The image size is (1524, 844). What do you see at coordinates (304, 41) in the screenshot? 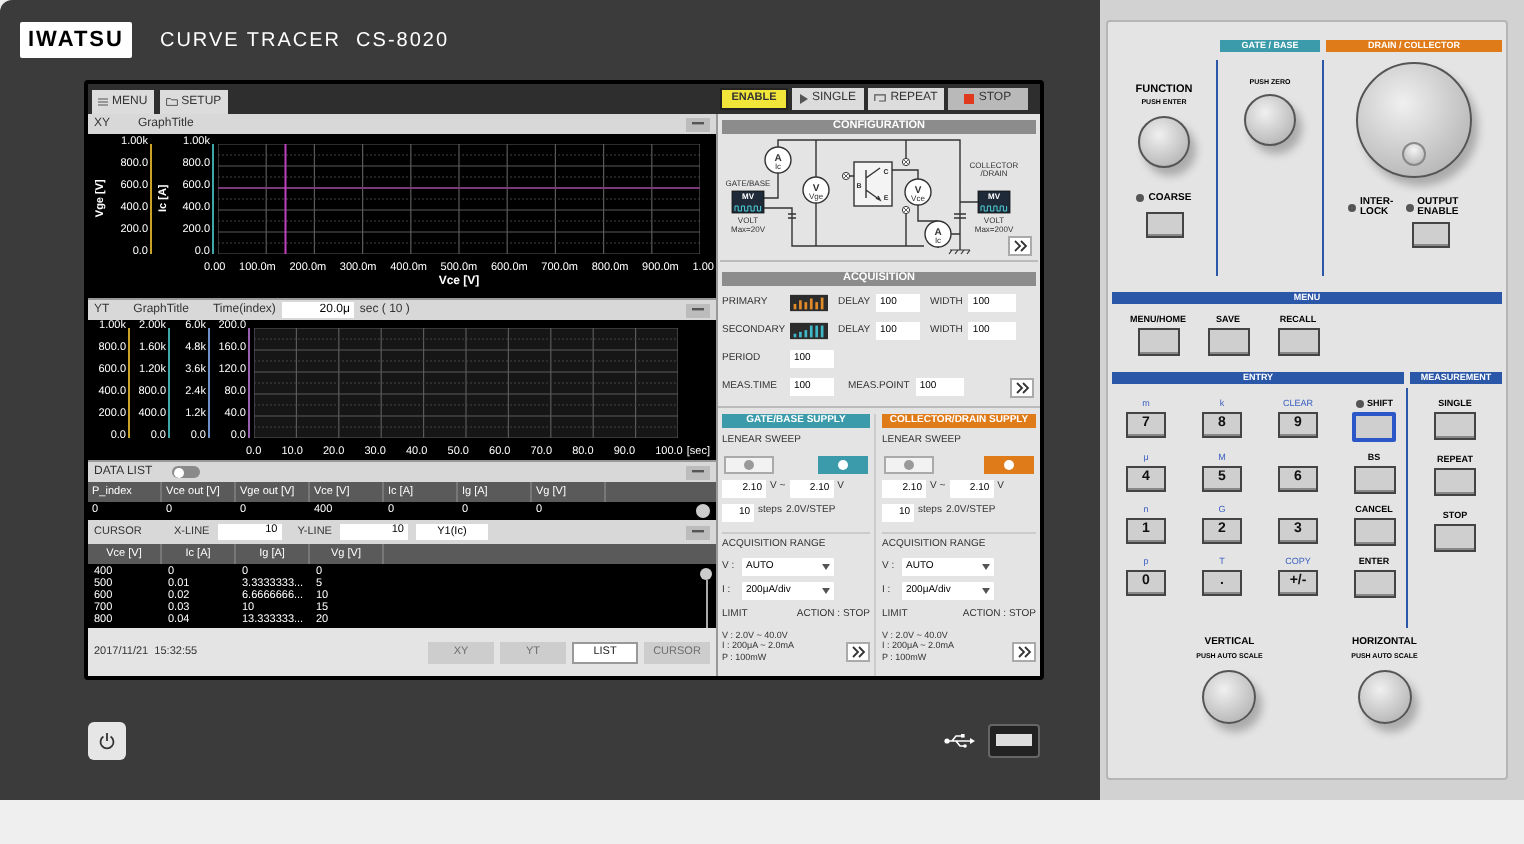
I see `model-name: CURVE TRACER CS-8020` at bounding box center [304, 41].